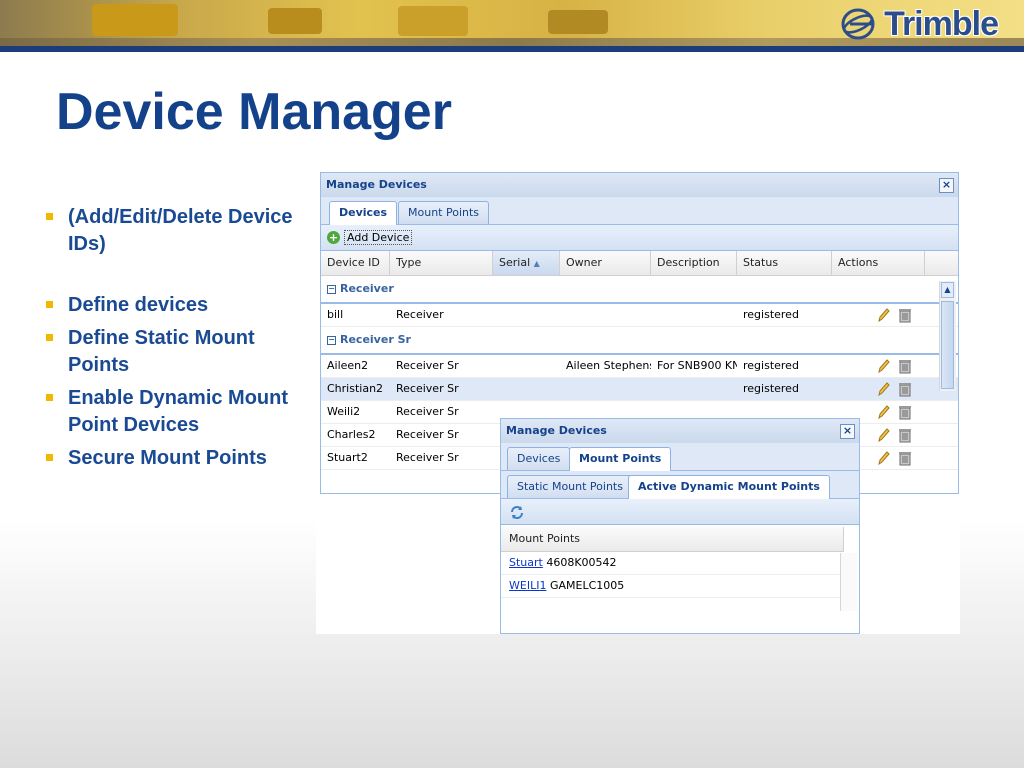  Describe the element at coordinates (171, 305) in the screenshot. I see `bullet-item: Define devices` at that location.